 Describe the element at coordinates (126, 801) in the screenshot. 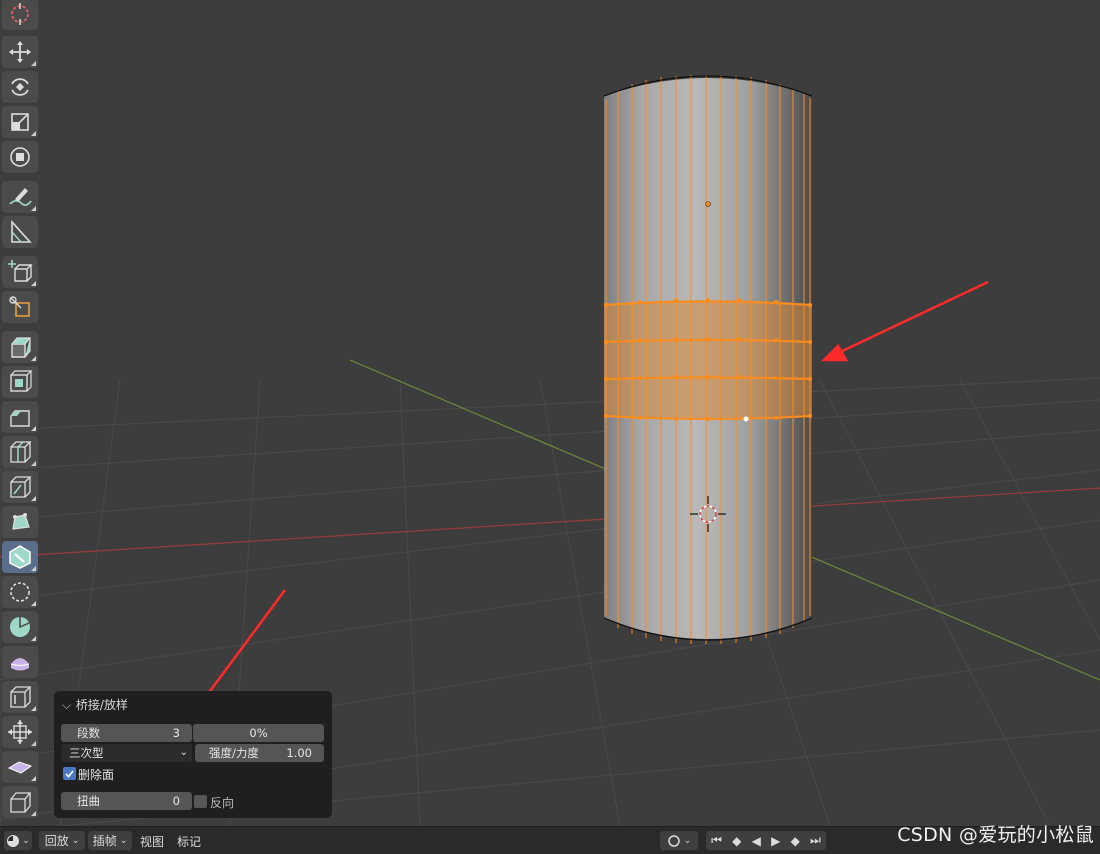

I see `twist-field: 扭曲 0` at that location.